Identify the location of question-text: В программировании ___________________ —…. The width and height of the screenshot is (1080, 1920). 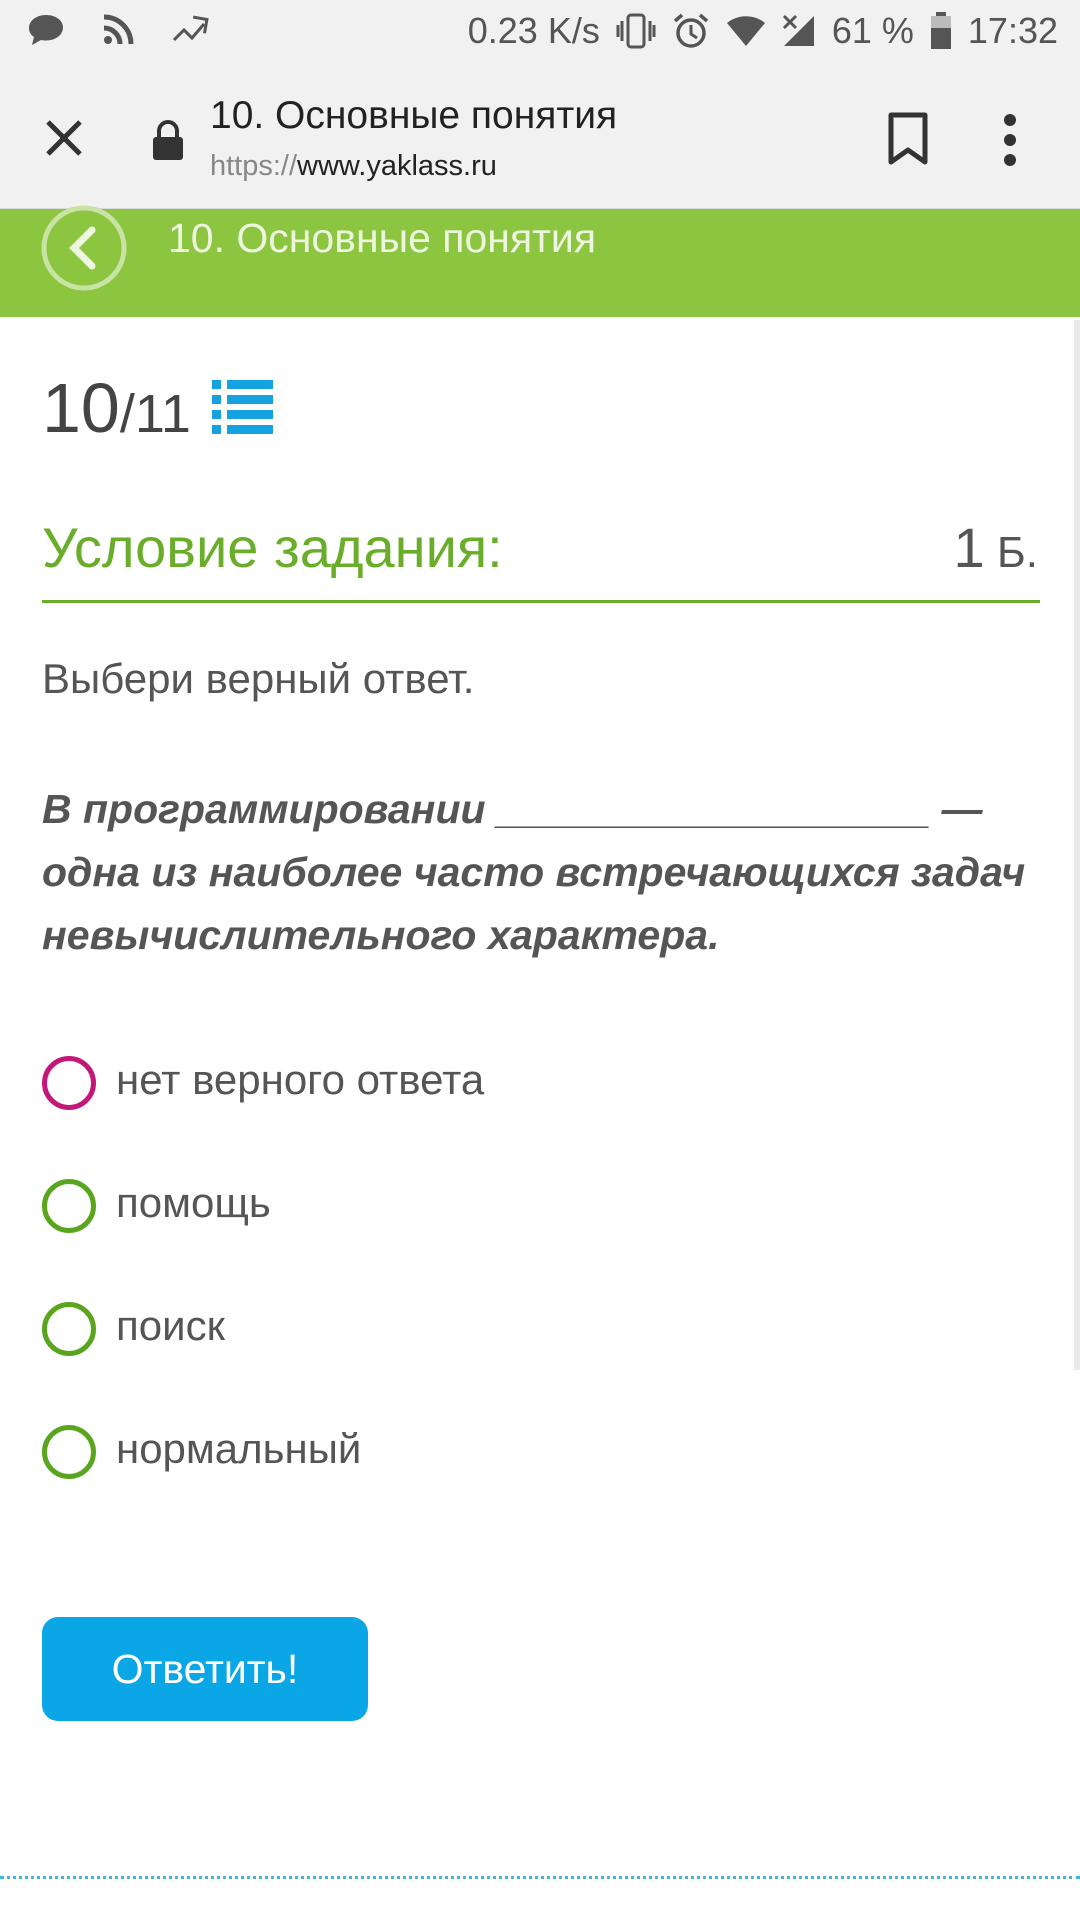
(534, 872).